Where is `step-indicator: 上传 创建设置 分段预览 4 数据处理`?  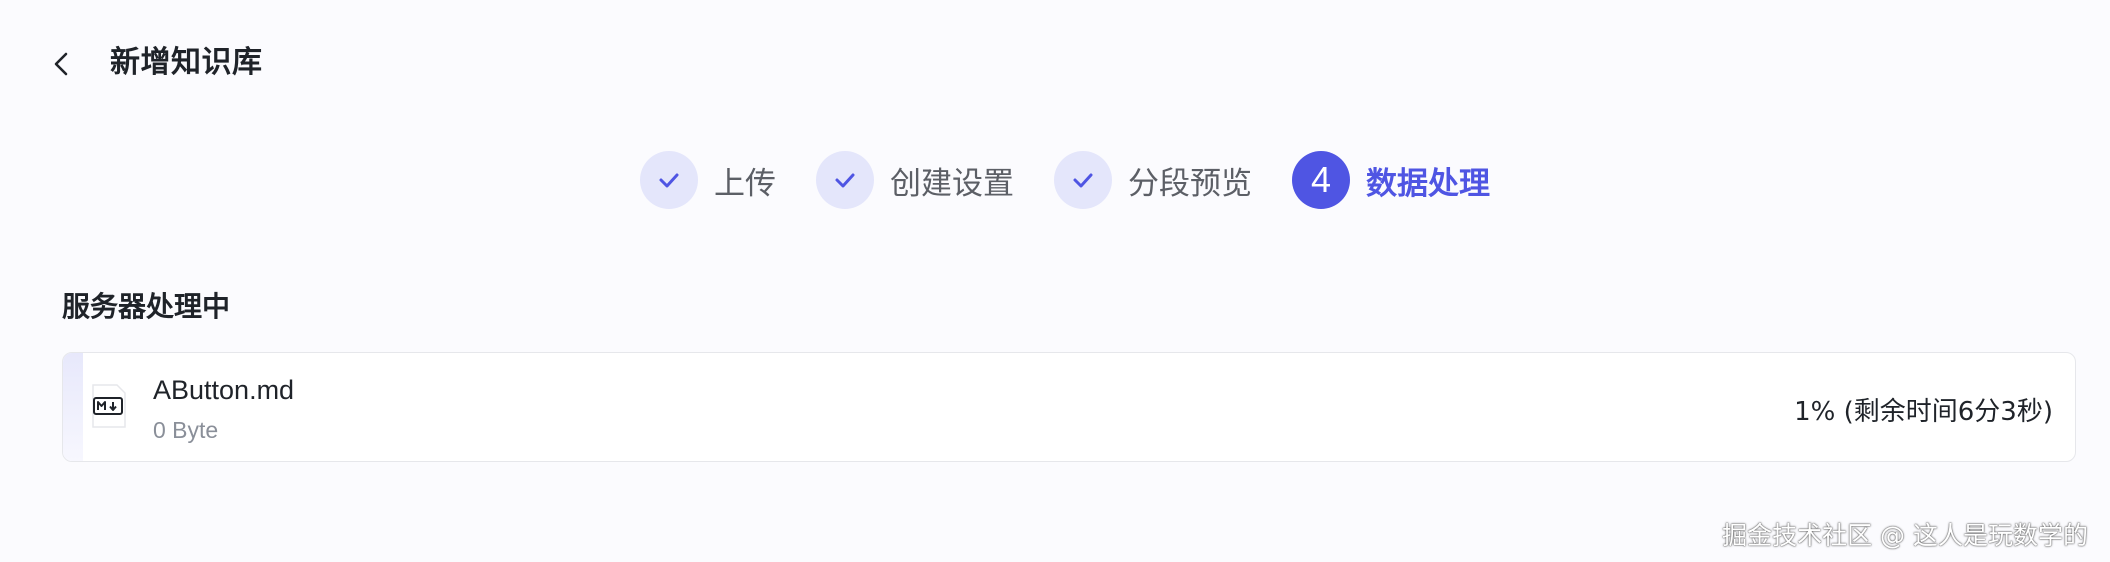 step-indicator: 上传 创建设置 分段预览 4 数据处理 is located at coordinates (1065, 180).